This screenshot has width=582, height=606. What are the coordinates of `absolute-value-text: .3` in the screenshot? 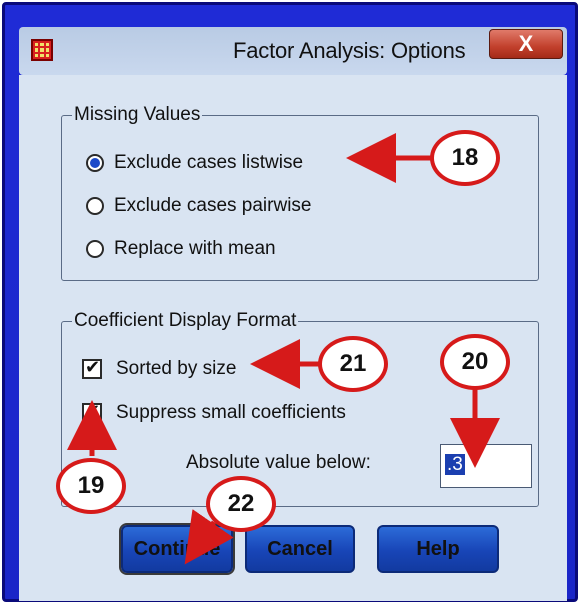 It's located at (455, 464).